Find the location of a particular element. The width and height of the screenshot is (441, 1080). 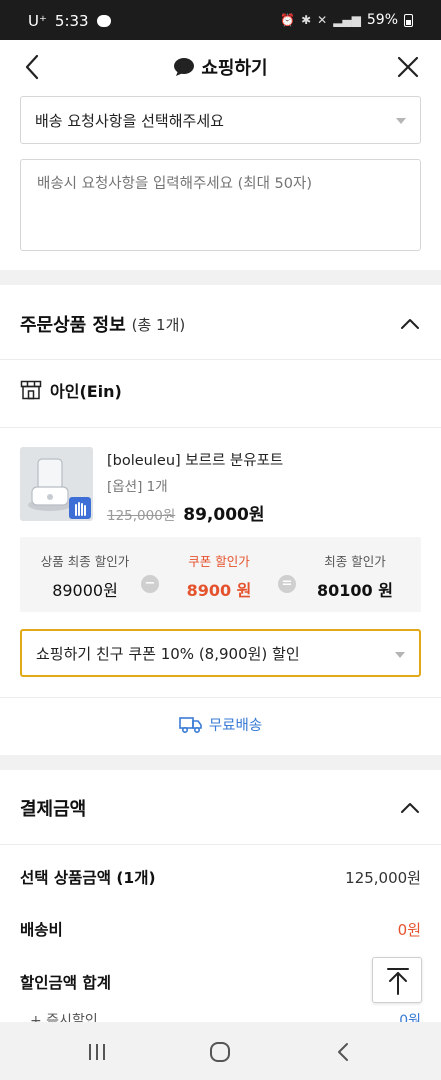

shipping-info: 무료배송 is located at coordinates (220, 724).